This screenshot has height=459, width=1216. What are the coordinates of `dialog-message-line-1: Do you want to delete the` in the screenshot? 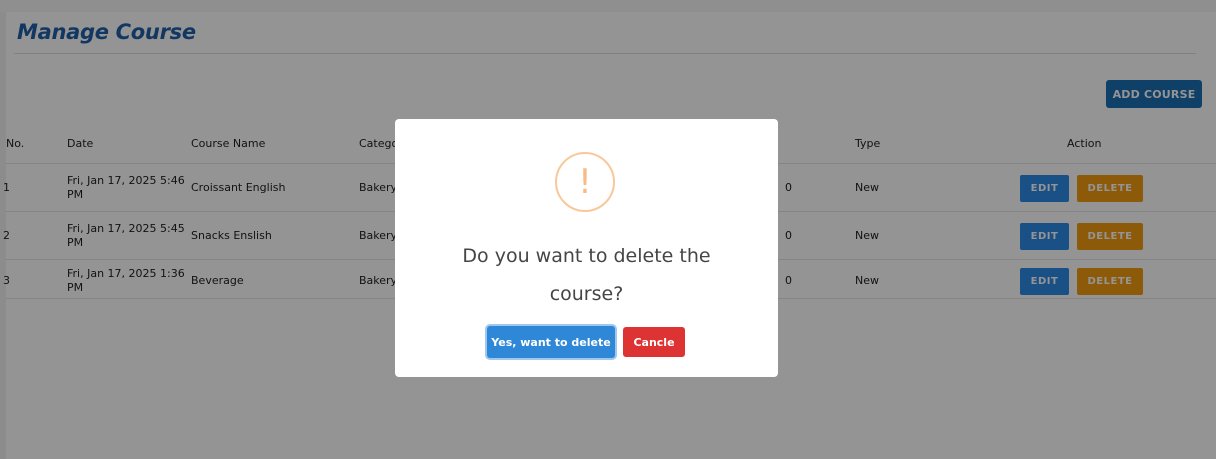 It's located at (586, 256).